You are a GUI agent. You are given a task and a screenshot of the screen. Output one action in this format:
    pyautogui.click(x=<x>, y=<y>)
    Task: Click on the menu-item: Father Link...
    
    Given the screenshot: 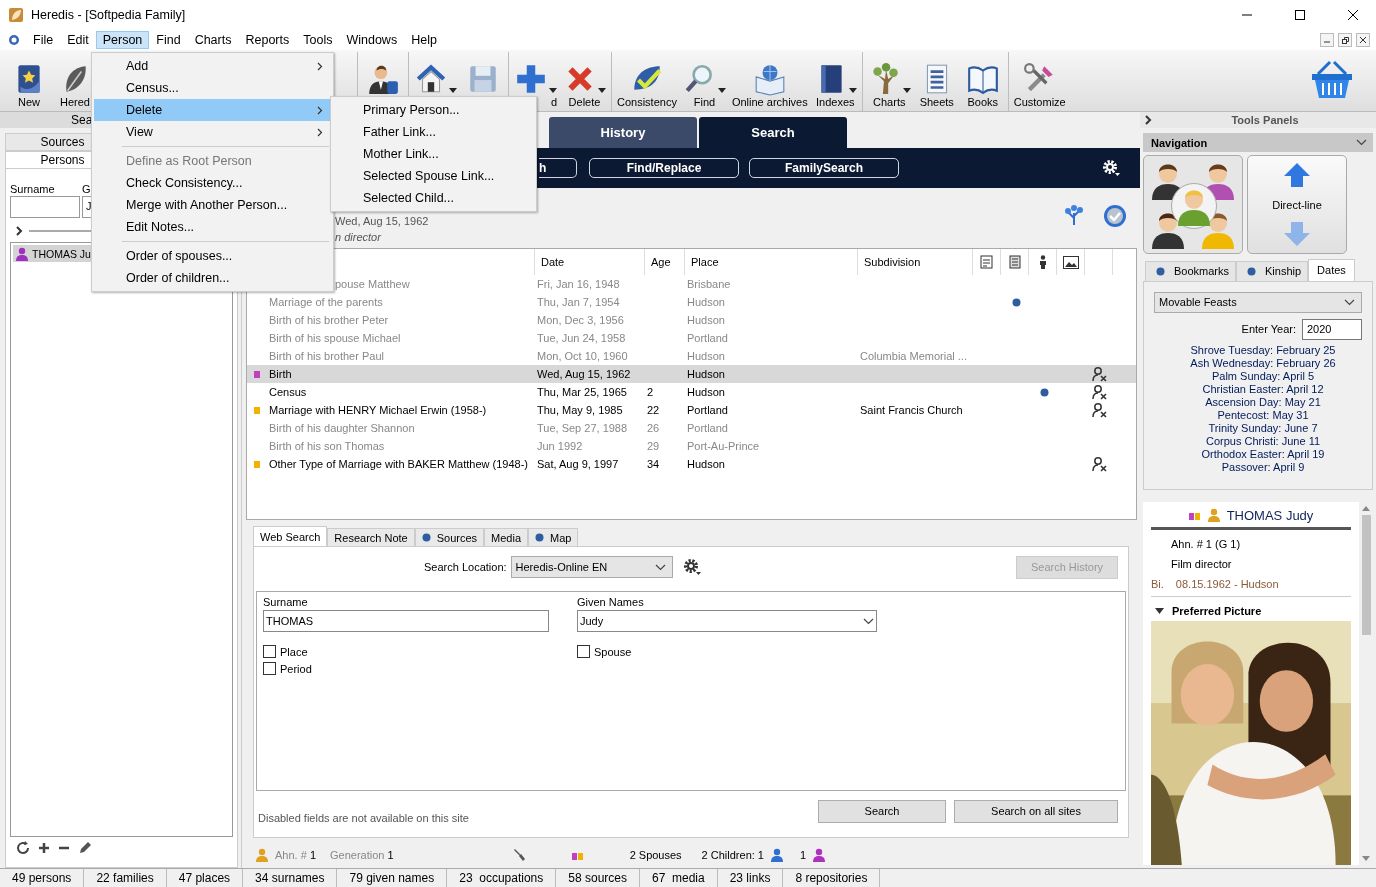 What is the action you would take?
    pyautogui.click(x=433, y=132)
    